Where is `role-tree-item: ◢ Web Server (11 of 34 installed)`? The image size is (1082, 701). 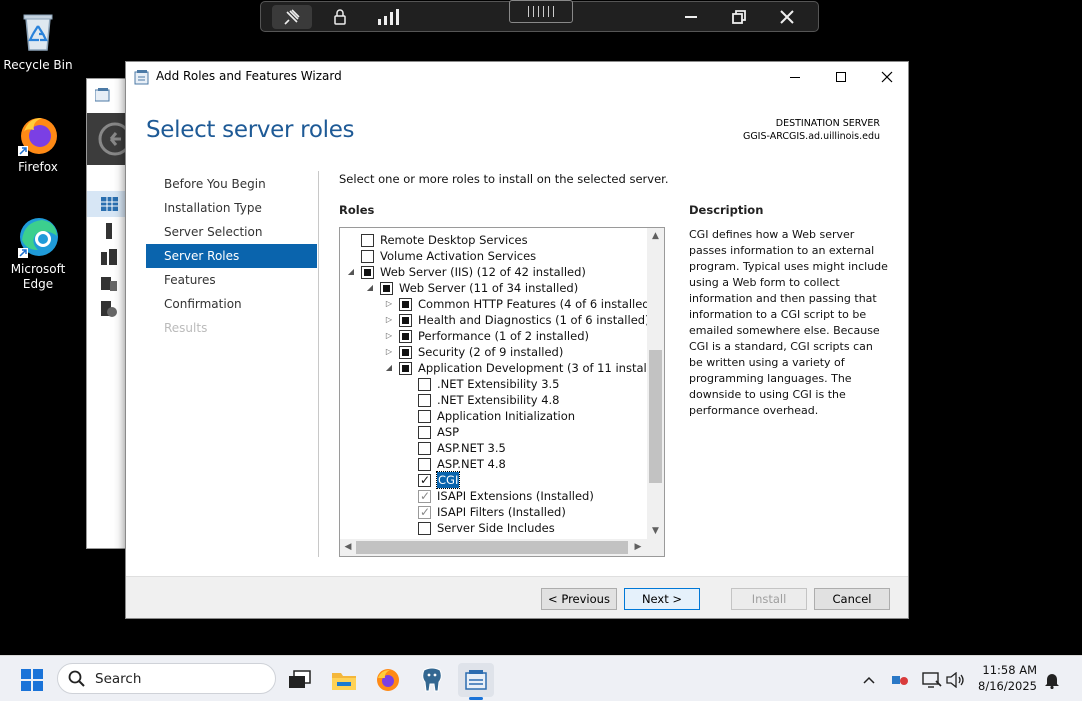 role-tree-item: ◢ Web Server (11 of 34 installed) is located at coordinates (494, 288).